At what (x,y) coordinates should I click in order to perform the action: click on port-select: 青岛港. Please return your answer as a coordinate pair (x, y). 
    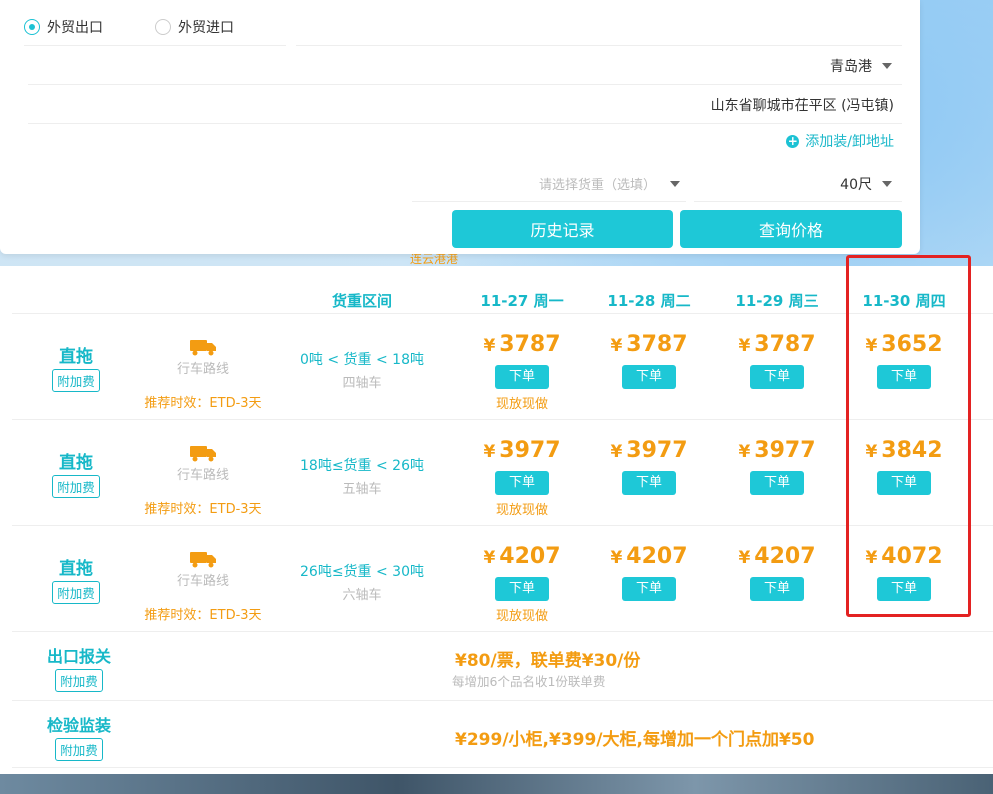
    Looking at the image, I should click on (465, 66).